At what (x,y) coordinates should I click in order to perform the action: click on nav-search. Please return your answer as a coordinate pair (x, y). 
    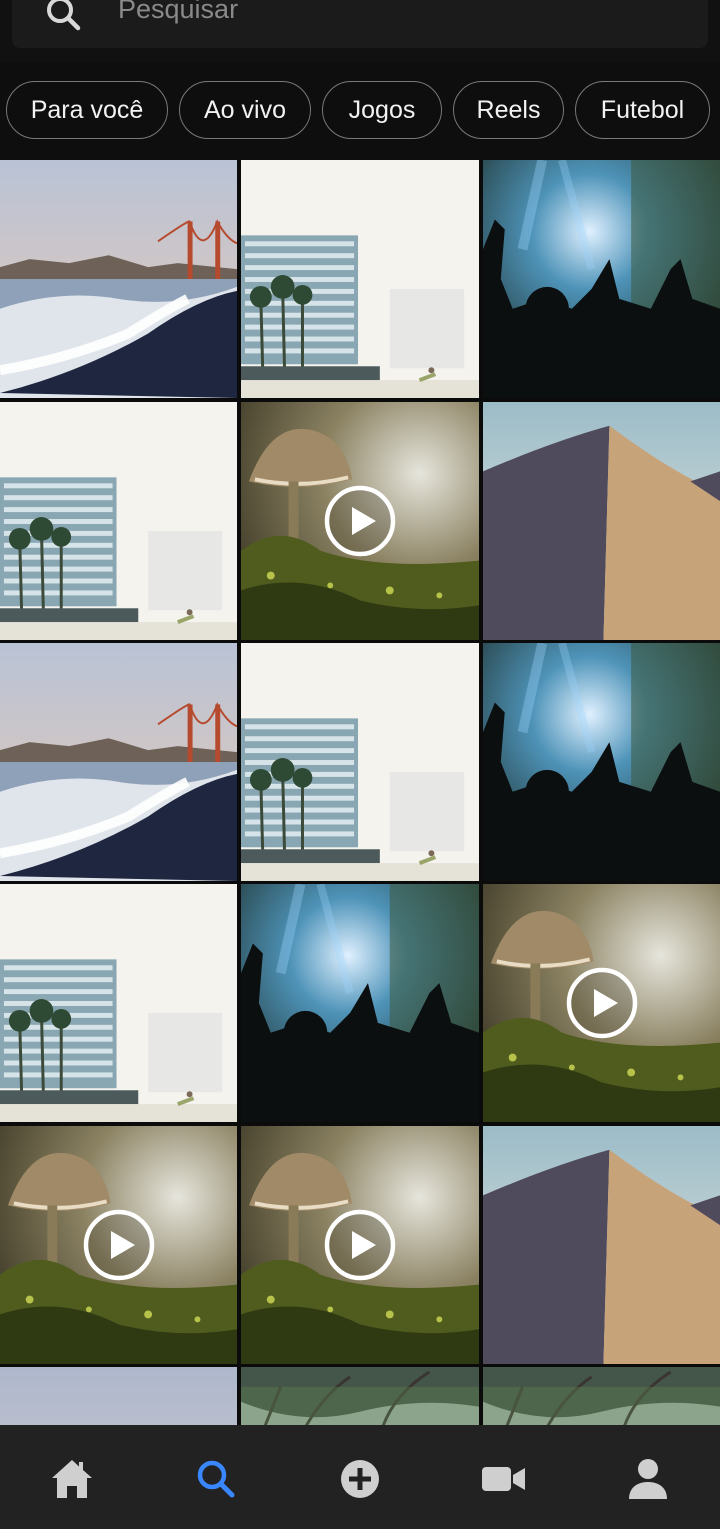
    Looking at the image, I should click on (216, 1479).